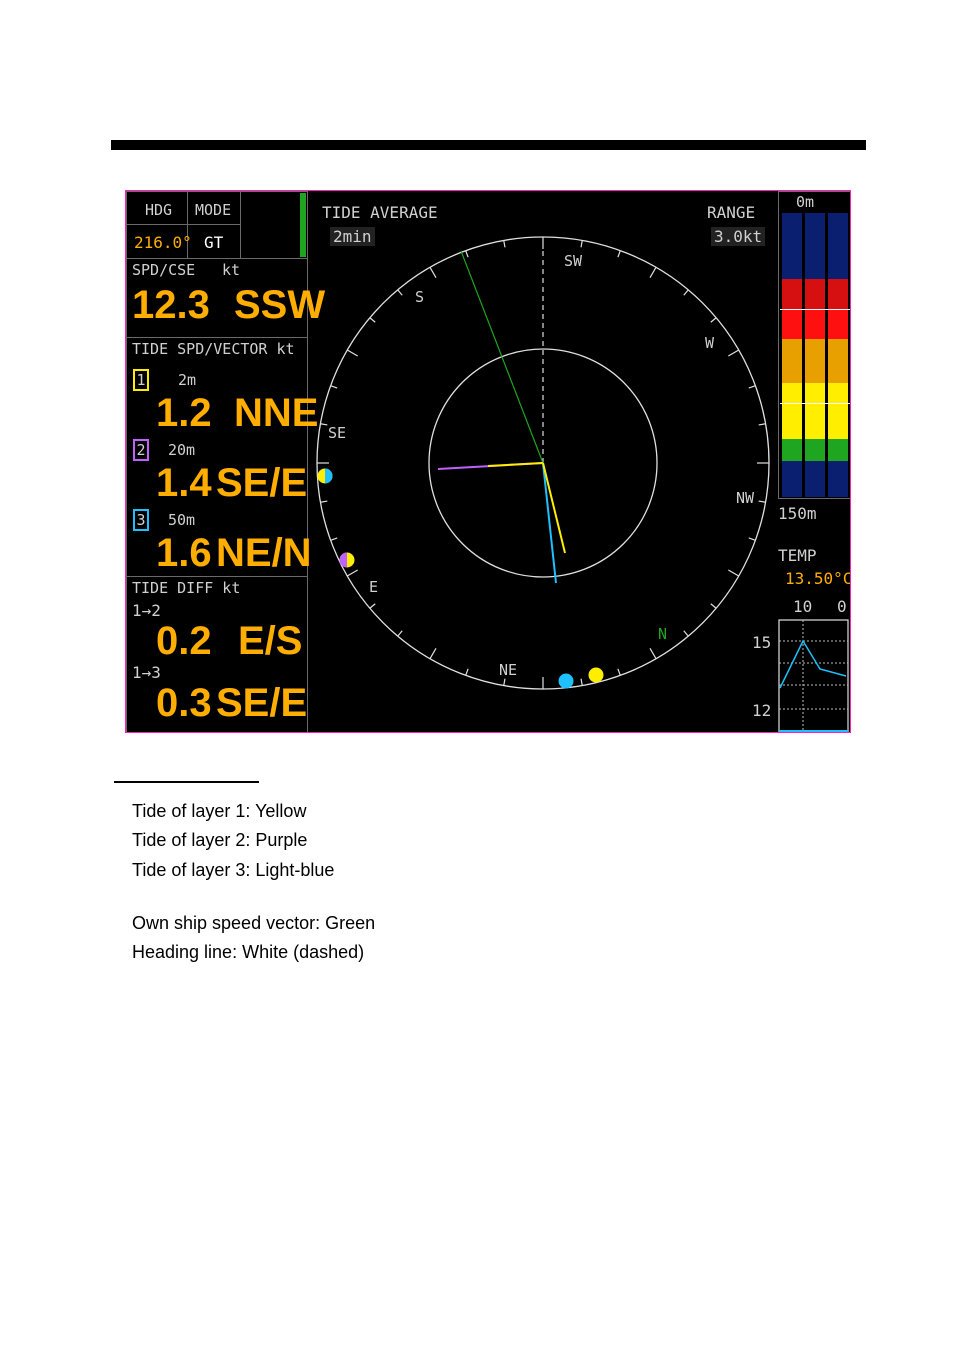  What do you see at coordinates (508, 670) in the screenshot?
I see `compass-label-ne: NE` at bounding box center [508, 670].